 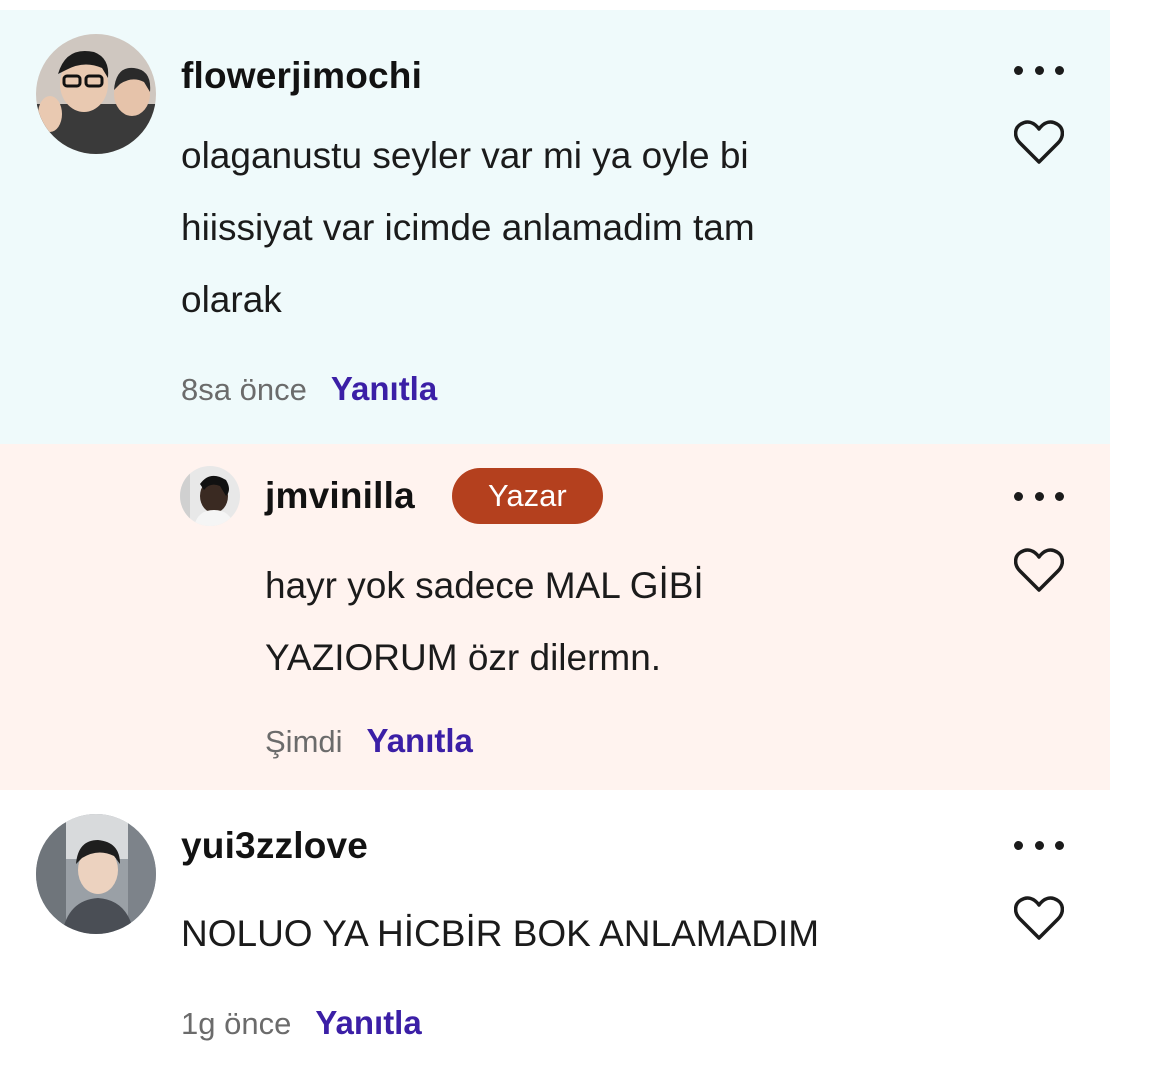 What do you see at coordinates (309, 389) in the screenshot?
I see `comment-meta: 8sa önce Yanıtla` at bounding box center [309, 389].